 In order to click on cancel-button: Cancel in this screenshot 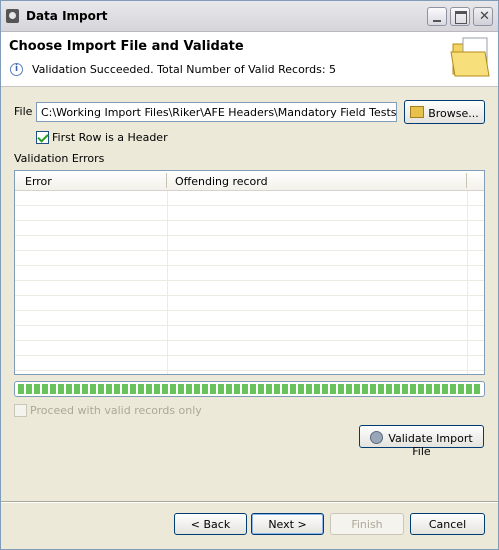, I will do `click(447, 524)`.